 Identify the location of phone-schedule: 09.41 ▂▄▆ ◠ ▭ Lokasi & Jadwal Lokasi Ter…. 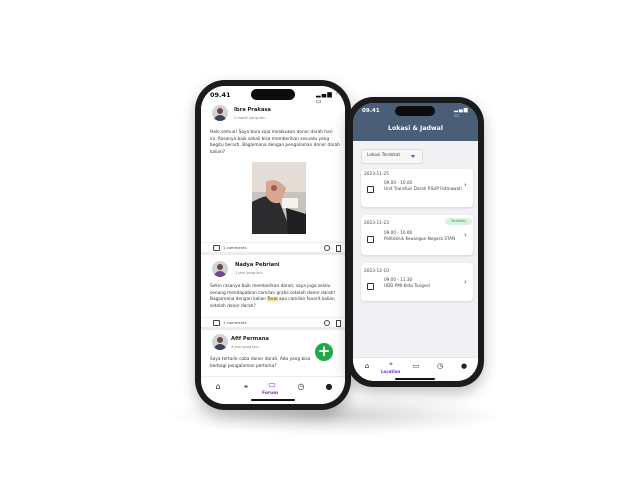
(415, 242).